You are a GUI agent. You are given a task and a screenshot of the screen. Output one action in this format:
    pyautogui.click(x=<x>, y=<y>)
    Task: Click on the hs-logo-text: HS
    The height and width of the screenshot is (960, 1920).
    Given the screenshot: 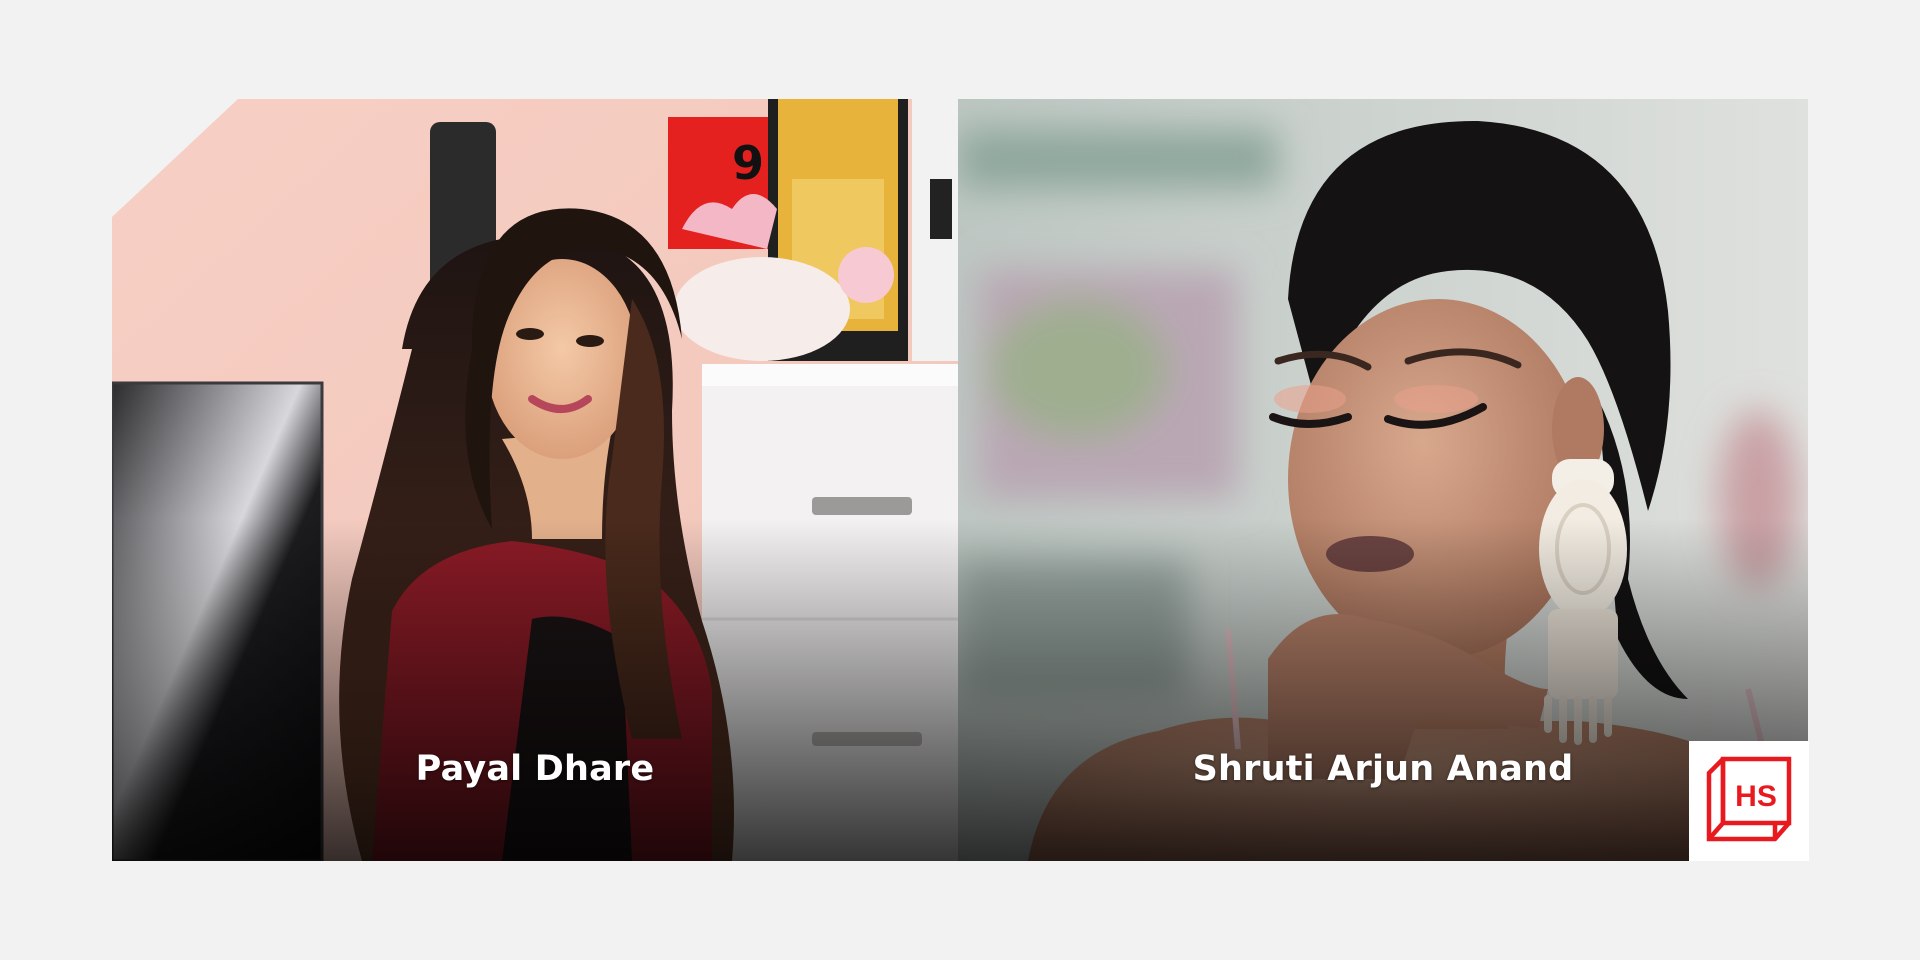 What is the action you would take?
    pyautogui.click(x=1756, y=796)
    